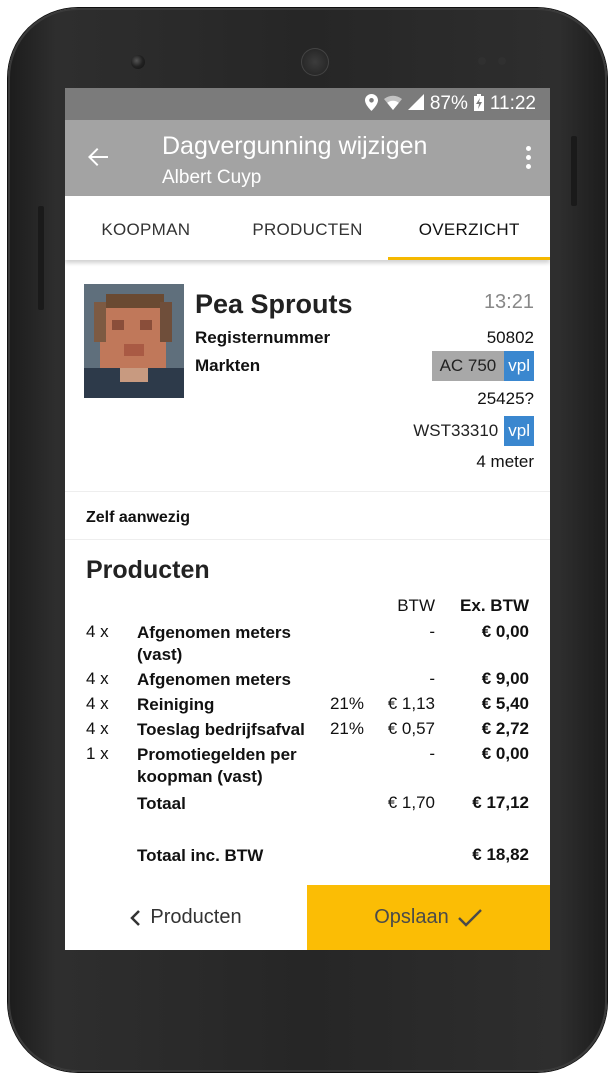  Describe the element at coordinates (482, 61) in the screenshot. I see `proximity-sensor` at that location.